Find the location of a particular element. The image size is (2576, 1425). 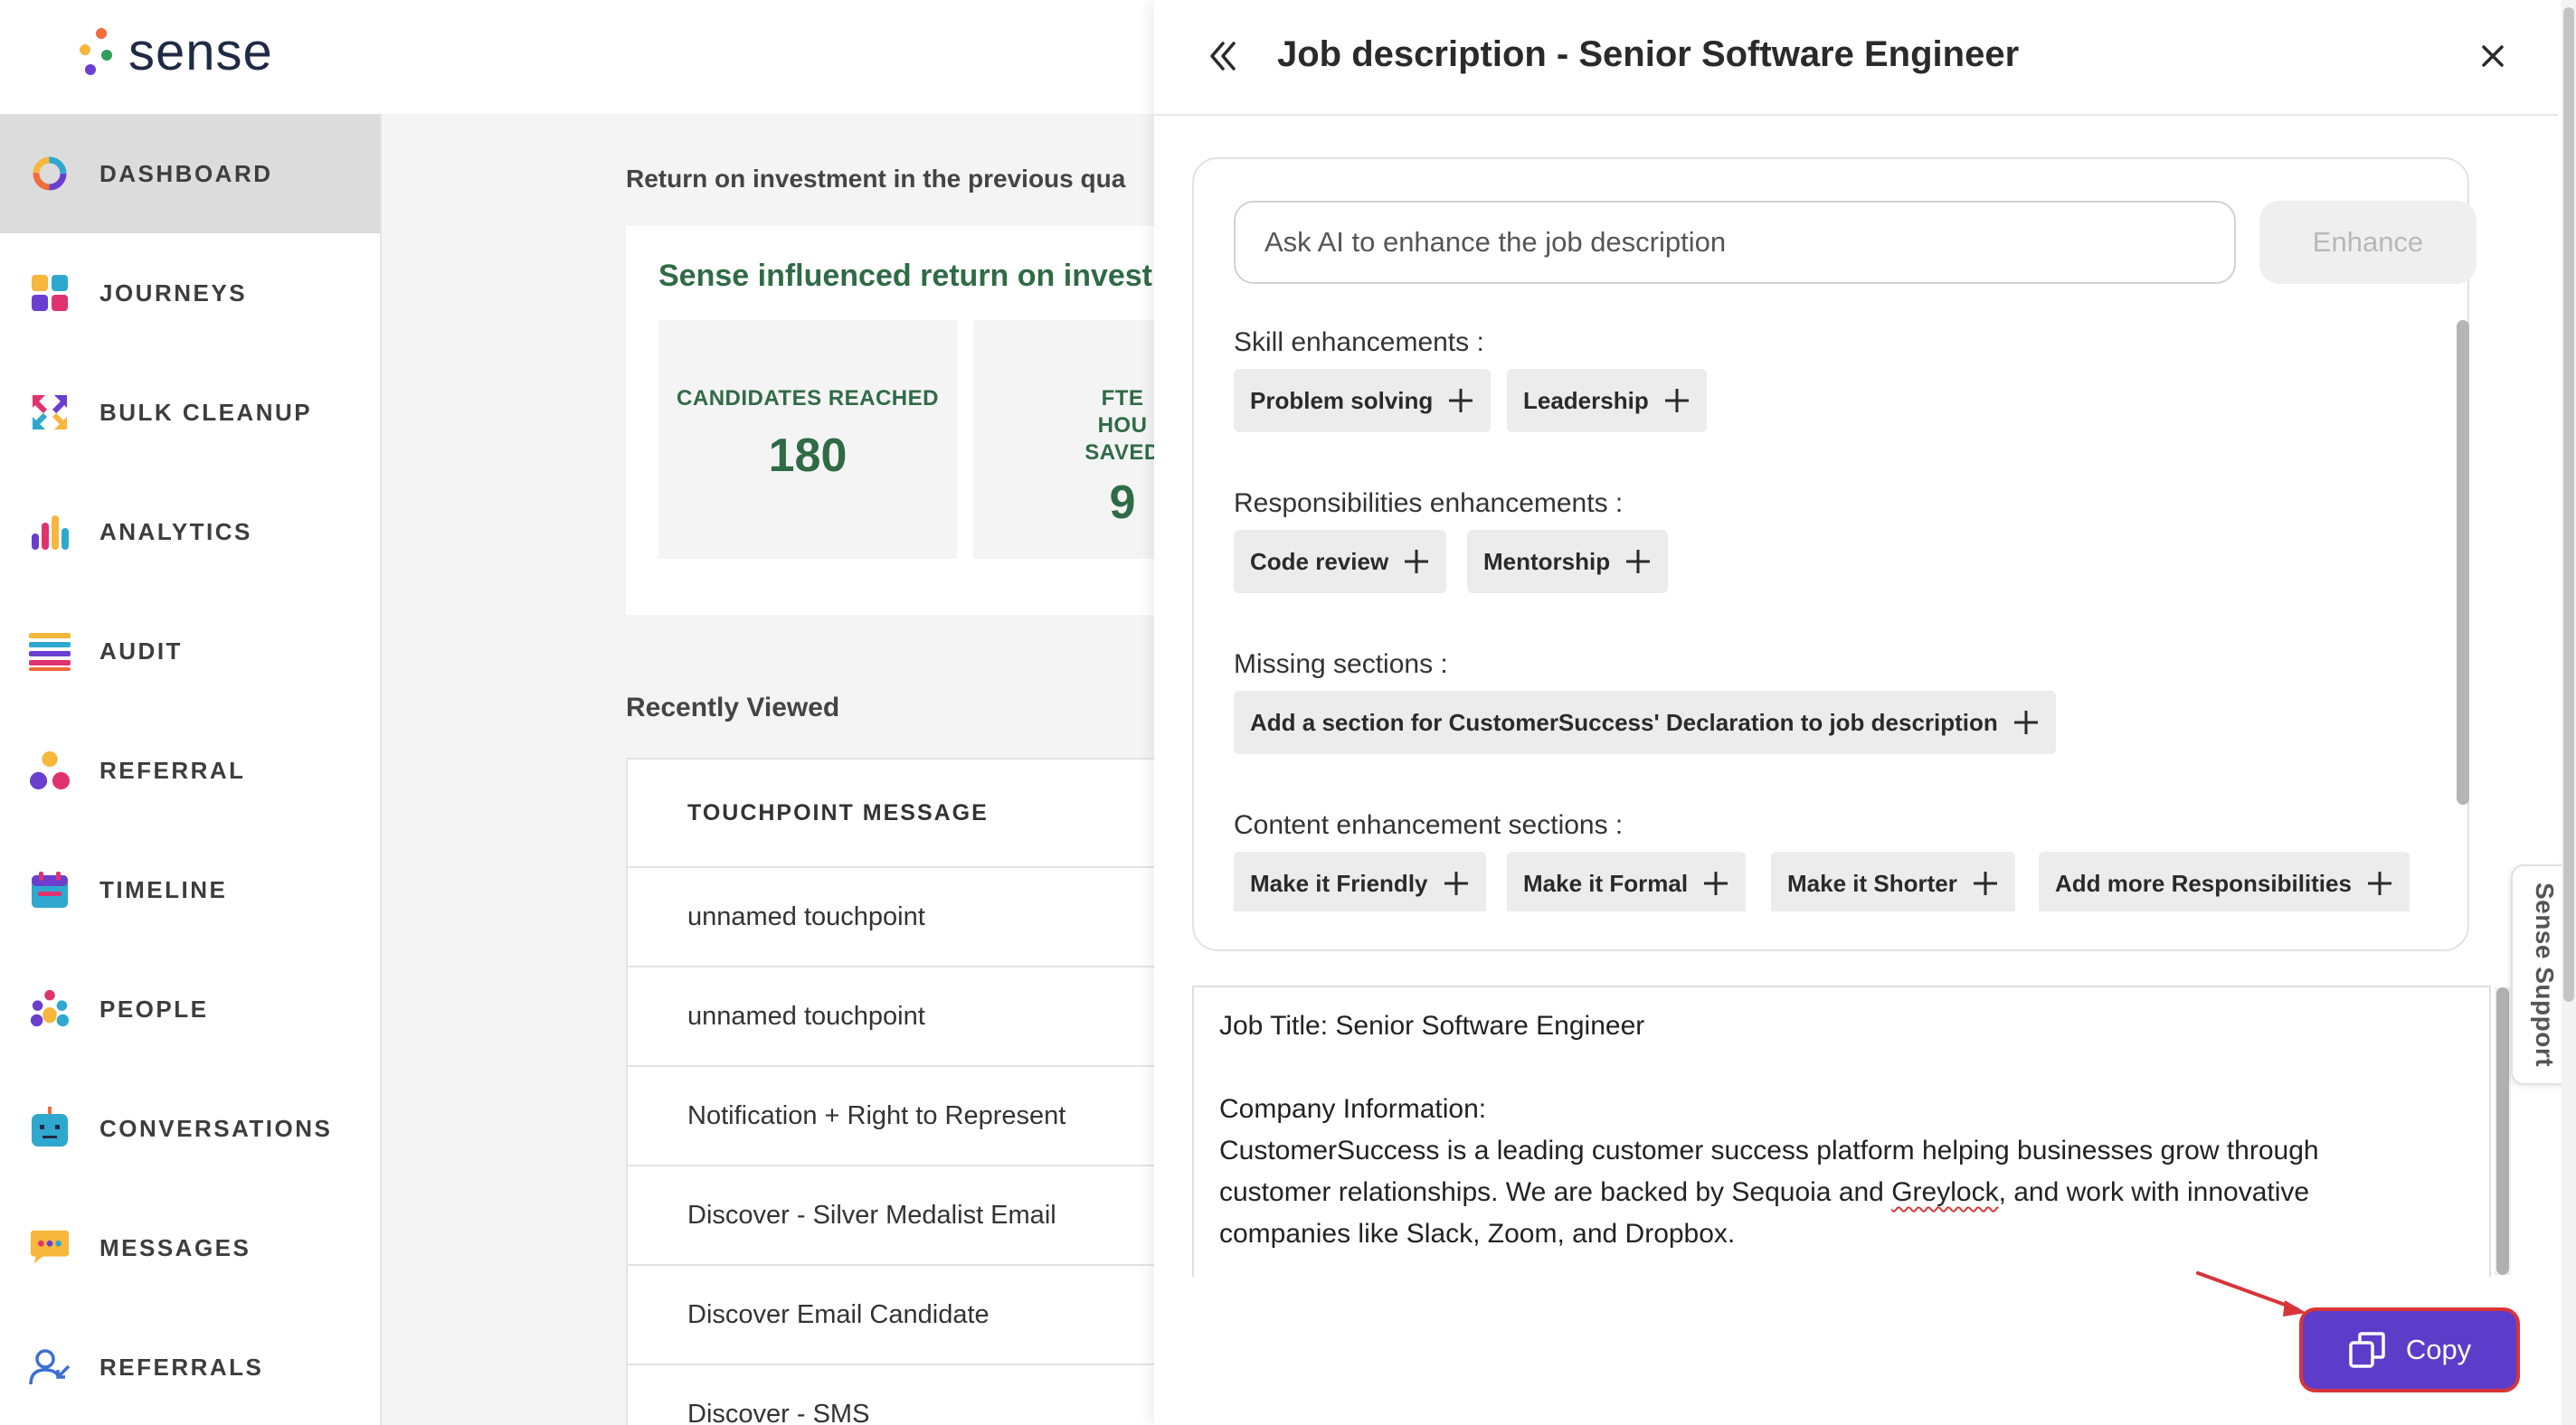

conversations-bot-icon is located at coordinates (50, 1128).